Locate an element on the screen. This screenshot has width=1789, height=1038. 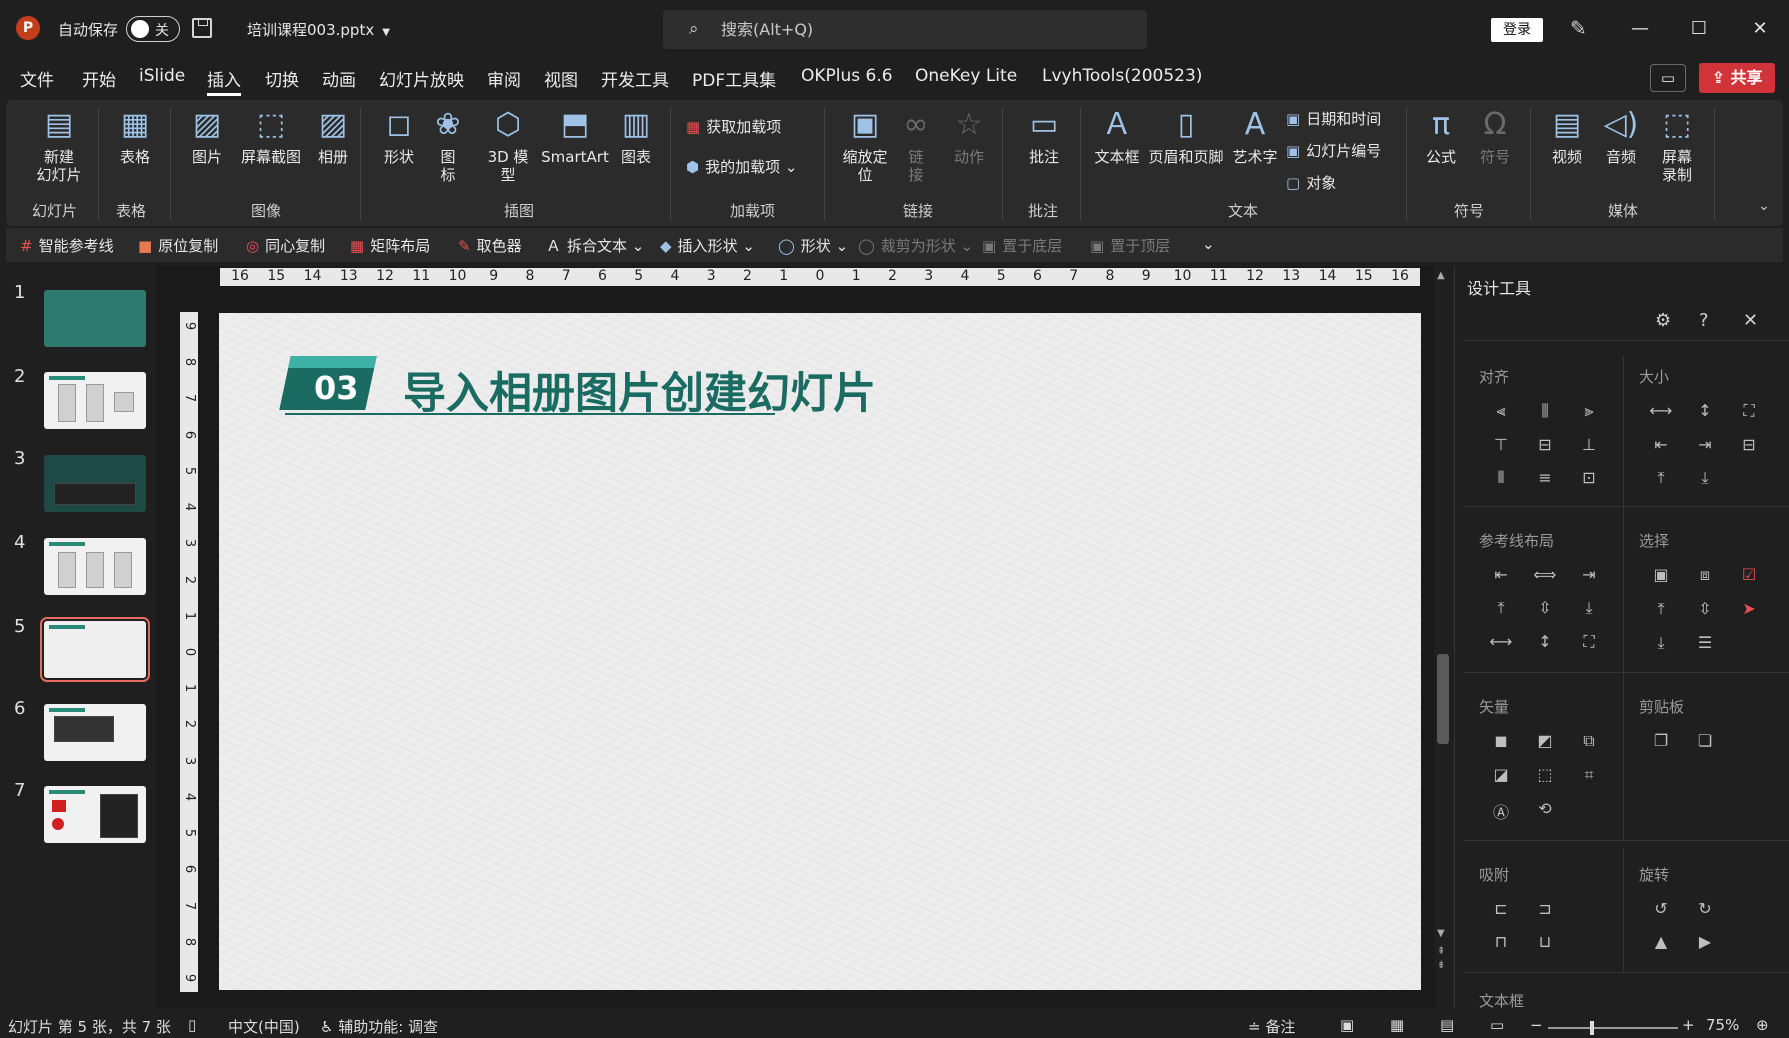
search-box: ⌕ is located at coordinates (905, 29).